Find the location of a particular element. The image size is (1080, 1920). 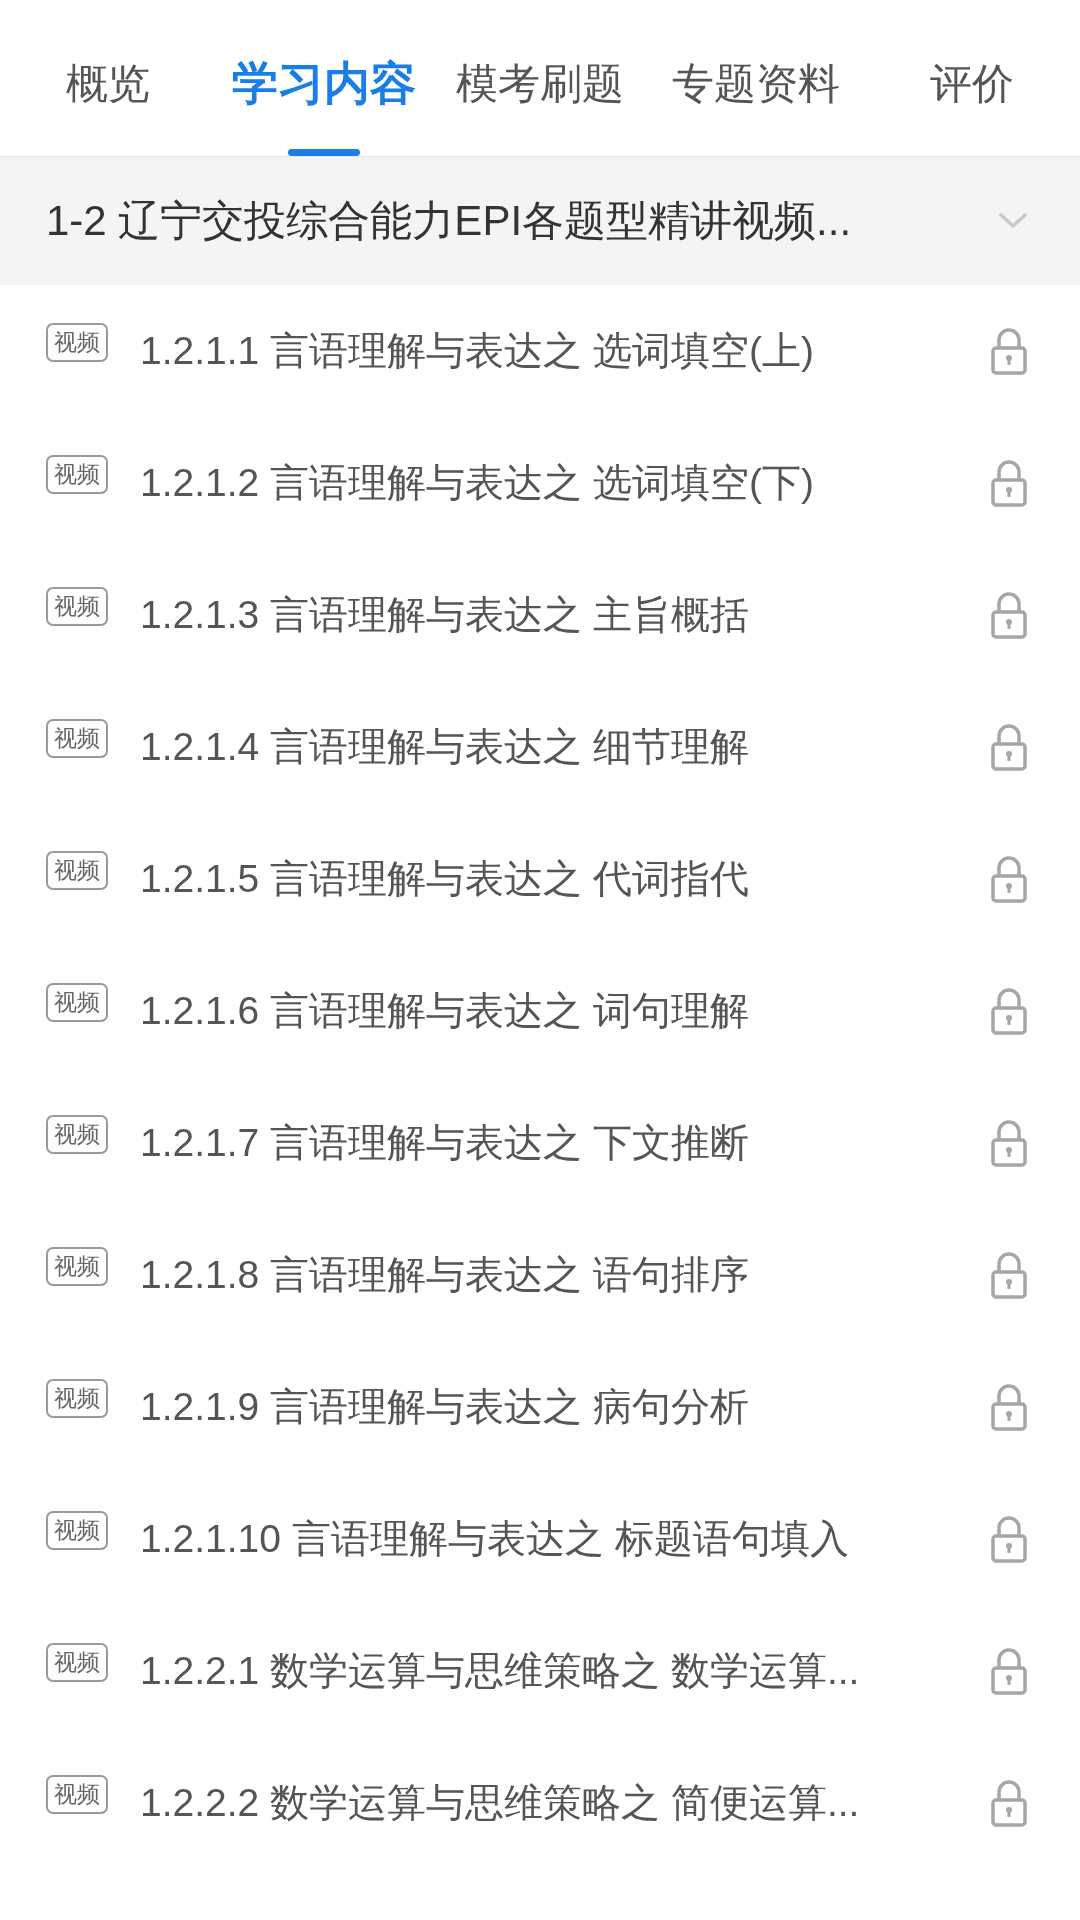

lesson-title: 1.2.1.9 言语理解与表达之 病句分析 is located at coordinates (565, 1407).